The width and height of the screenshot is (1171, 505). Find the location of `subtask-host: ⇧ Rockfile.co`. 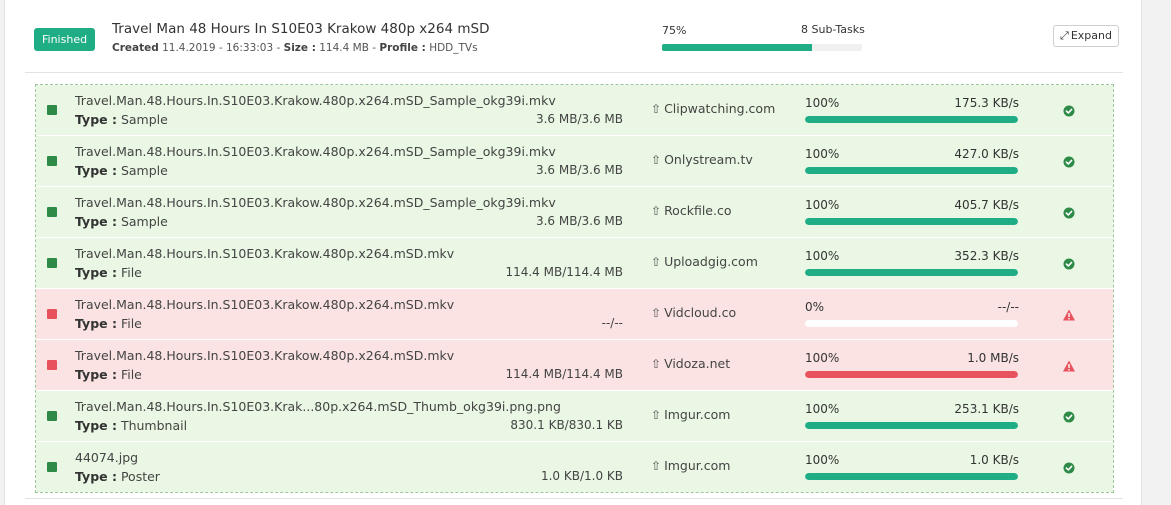

subtask-host: ⇧ Rockfile.co is located at coordinates (691, 210).